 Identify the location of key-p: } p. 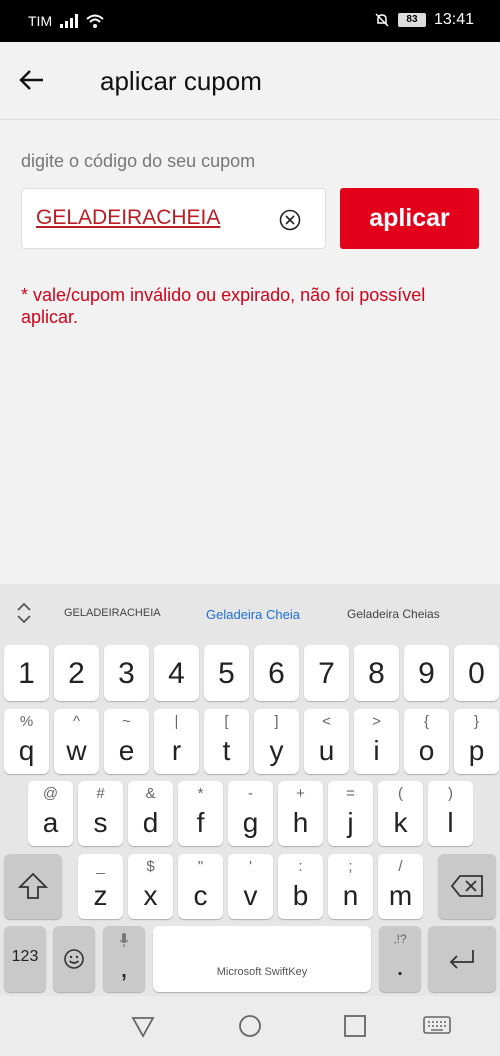
(476, 741).